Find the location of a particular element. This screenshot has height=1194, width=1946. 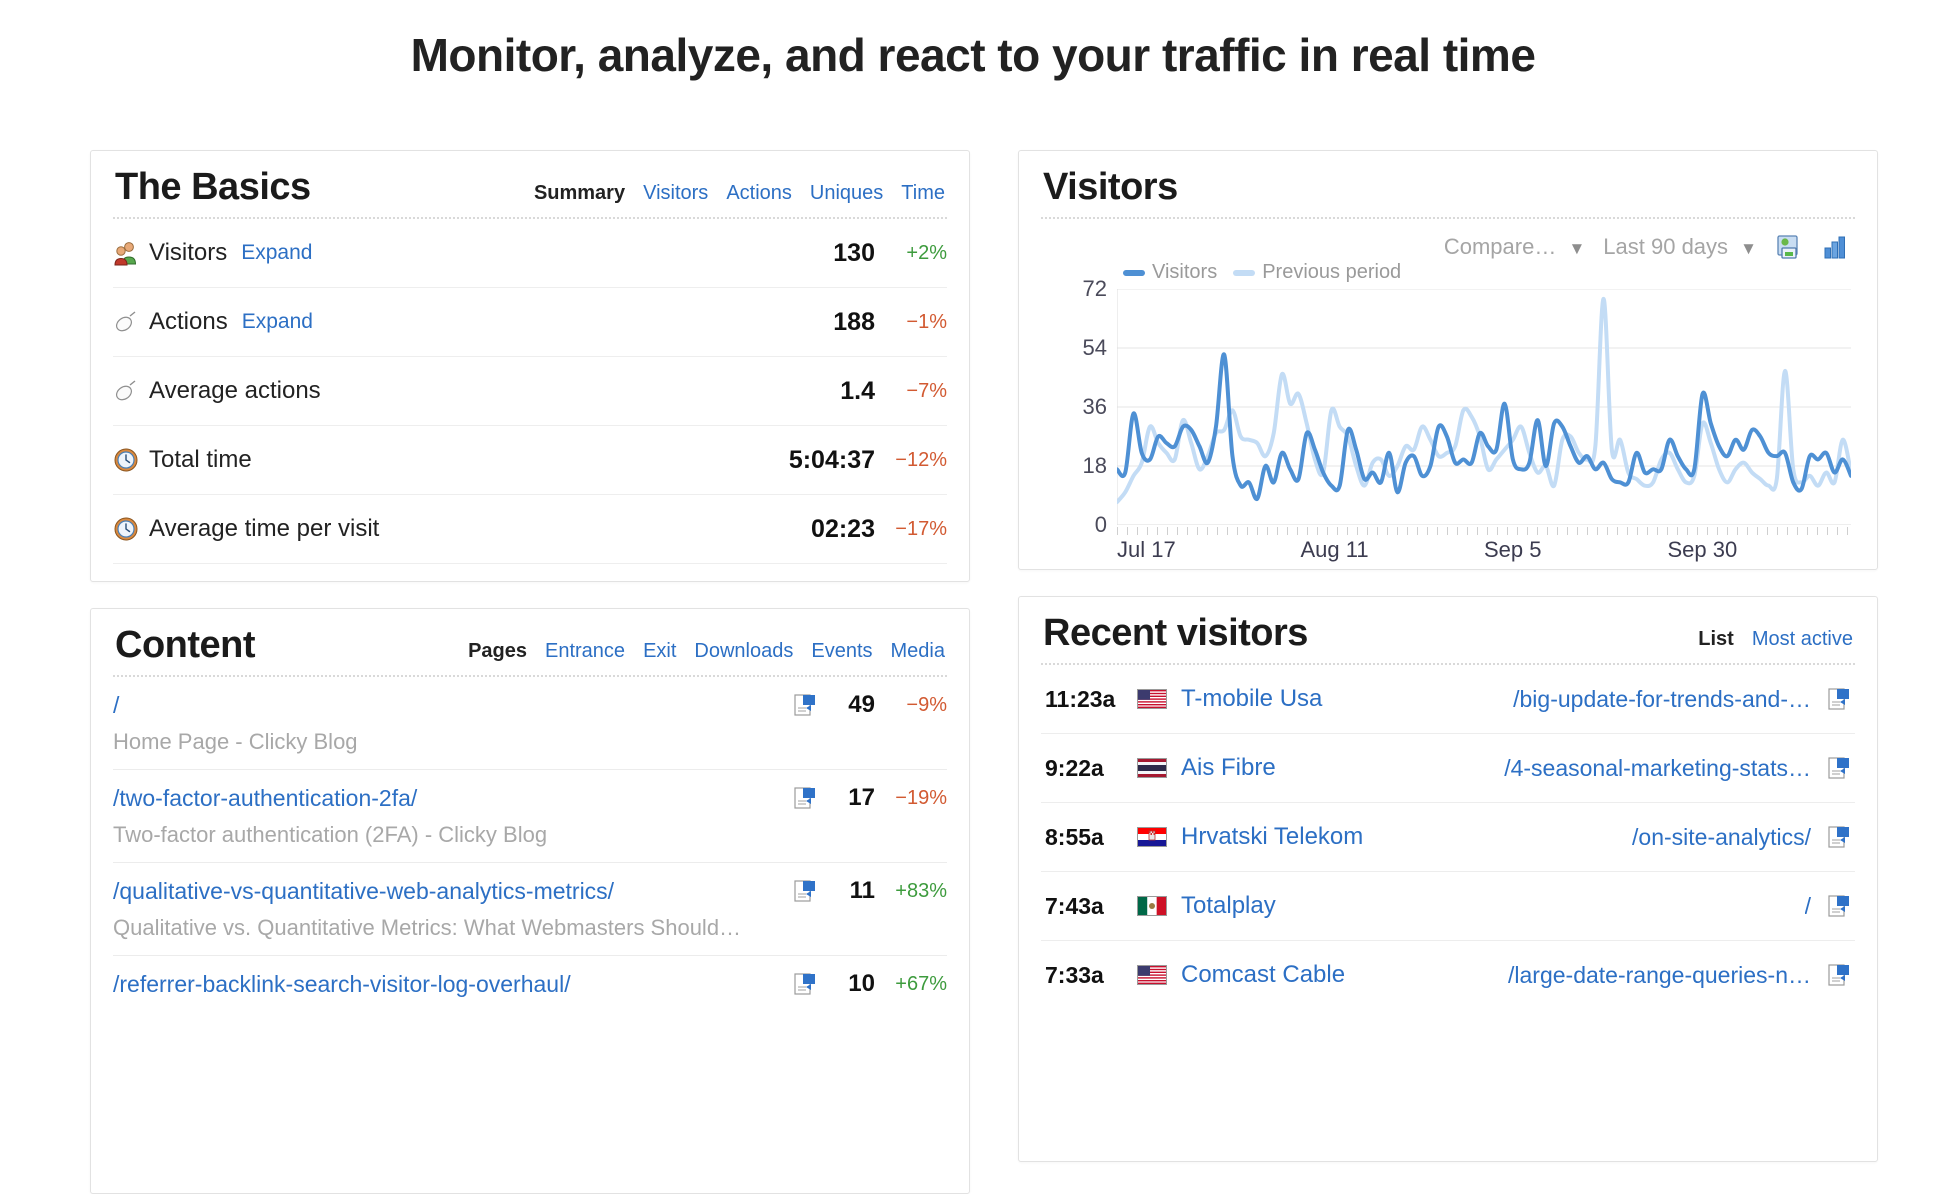

chart-y-axis: 0 18 36 54 72 is located at coordinates (1076, 406).